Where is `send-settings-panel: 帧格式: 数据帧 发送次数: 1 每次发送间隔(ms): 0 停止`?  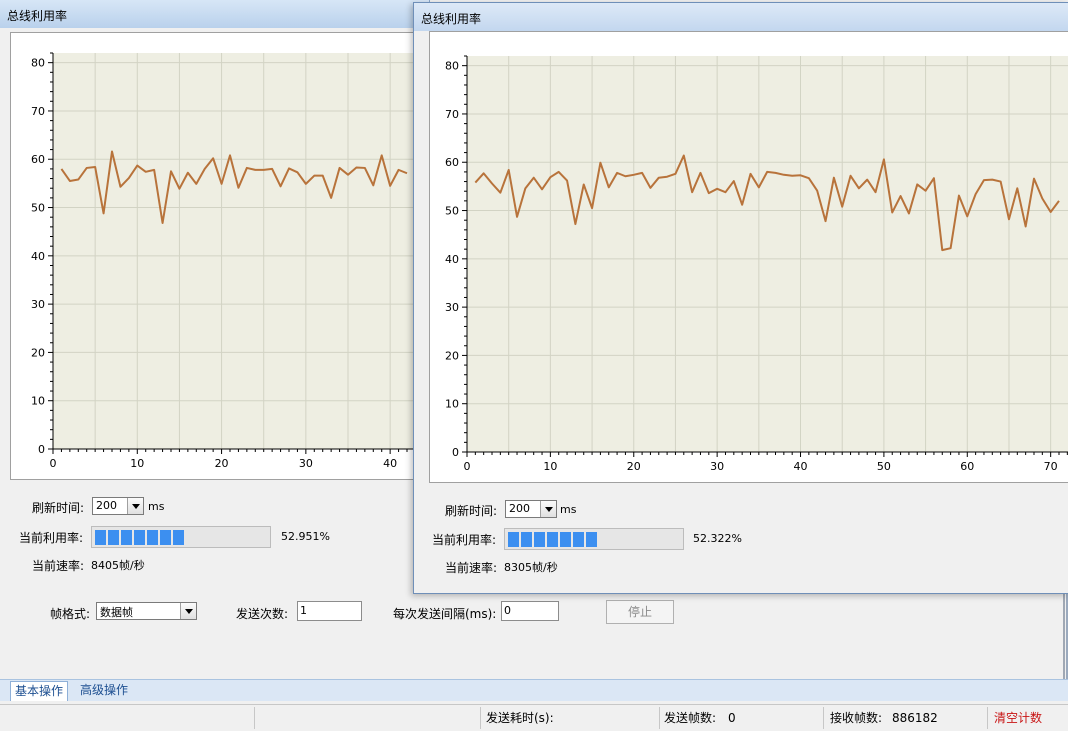 send-settings-panel: 帧格式: 数据帧 发送次数: 1 每次发送间隔(ms): 0 停止 is located at coordinates (534, 635).